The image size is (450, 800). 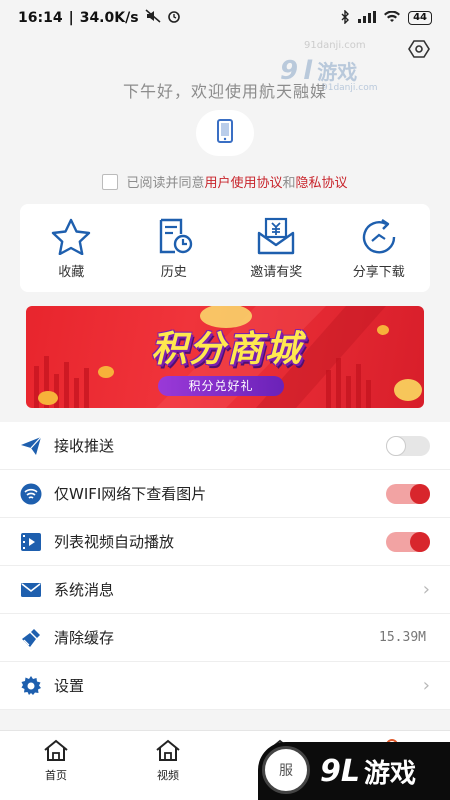 I want to click on quick-action-share: 分享下载, so click(x=379, y=248).